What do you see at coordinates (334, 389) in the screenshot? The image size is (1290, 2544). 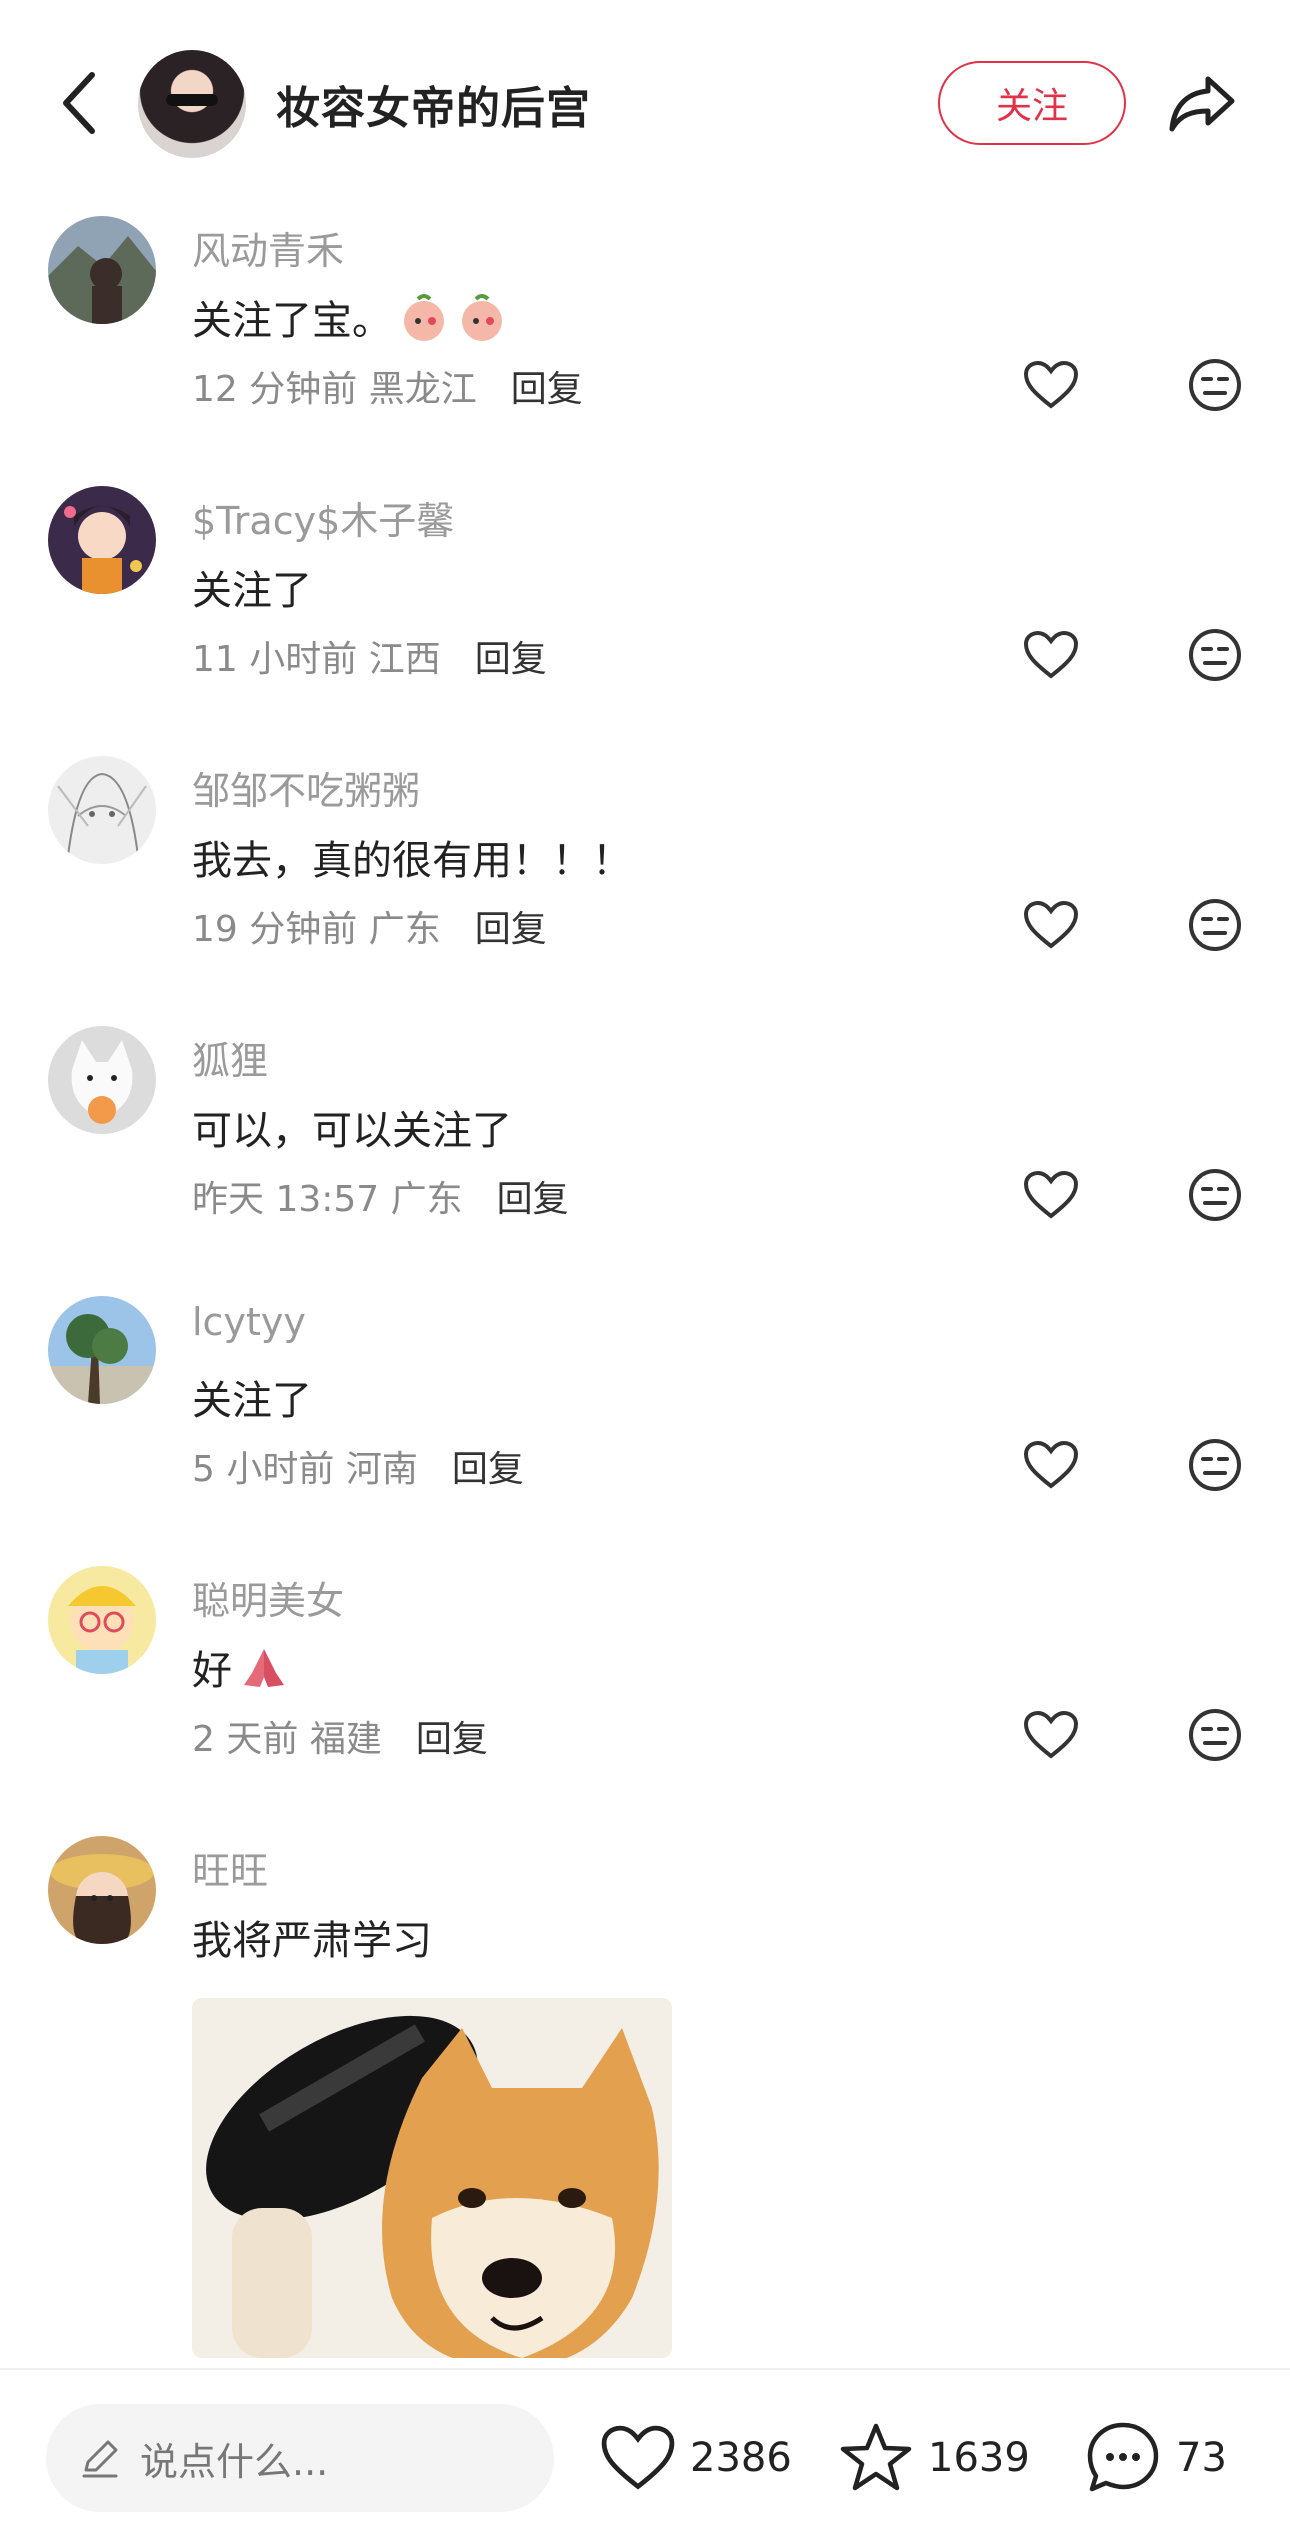 I see `comment-time-location: 12 分钟前 黑龙江` at bounding box center [334, 389].